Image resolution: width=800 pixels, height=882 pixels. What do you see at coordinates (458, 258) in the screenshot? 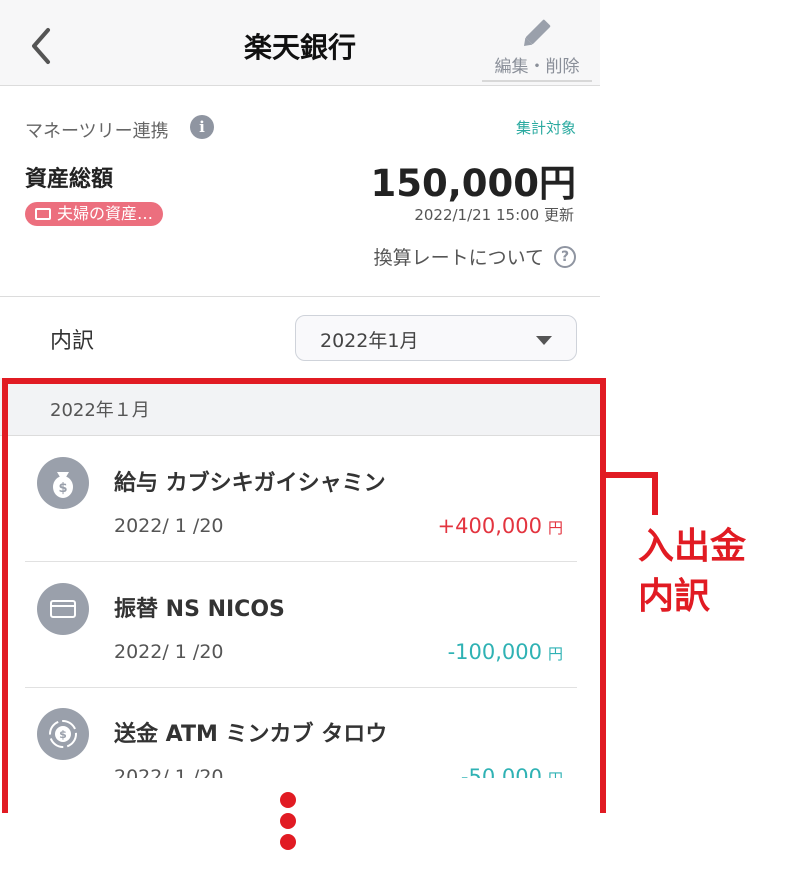
I see `exchange-rate-label: 換算レートについて` at bounding box center [458, 258].